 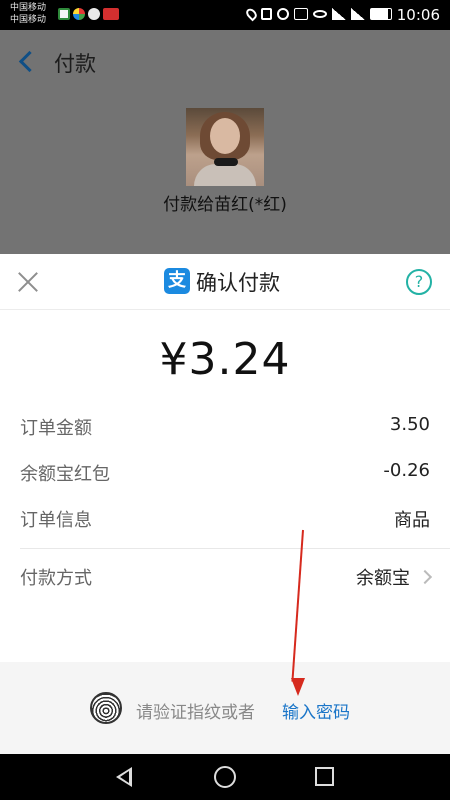 I want to click on carrier-info: 中国移动 中国移动, so click(x=28, y=14).